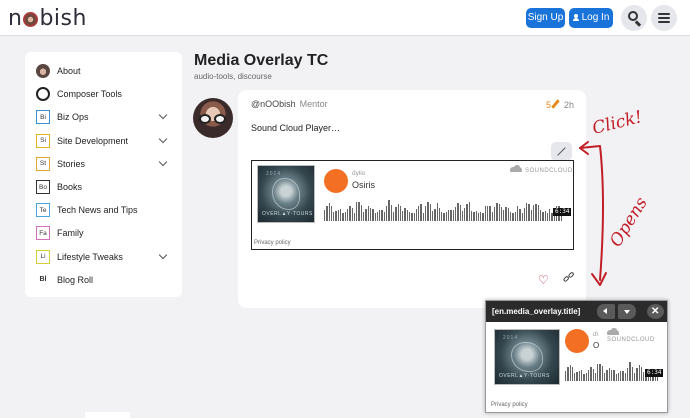 The image size is (690, 418). What do you see at coordinates (548, 105) in the screenshot?
I see `edit-count: 5` at bounding box center [548, 105].